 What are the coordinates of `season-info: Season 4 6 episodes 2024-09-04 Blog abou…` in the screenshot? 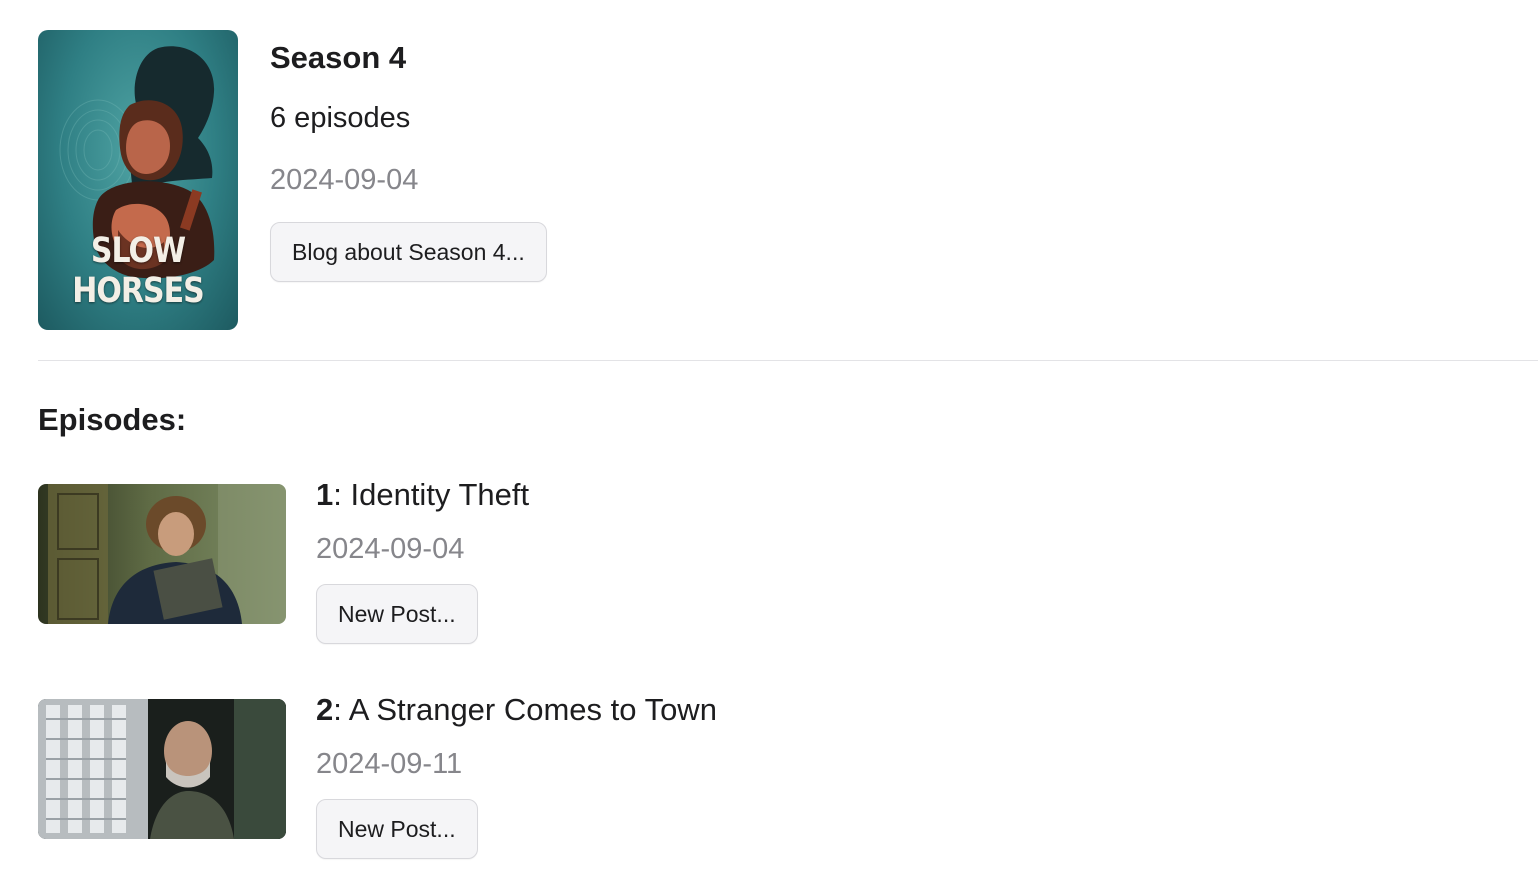 It's located at (408, 156).